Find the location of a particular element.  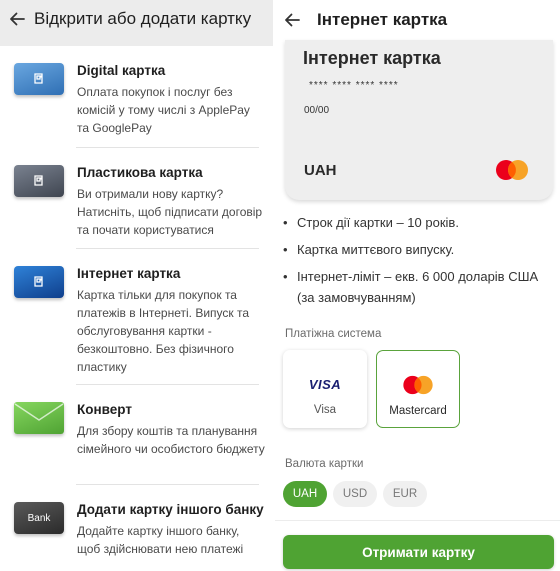

mastercard-logo-wrapper is located at coordinates (418, 385).